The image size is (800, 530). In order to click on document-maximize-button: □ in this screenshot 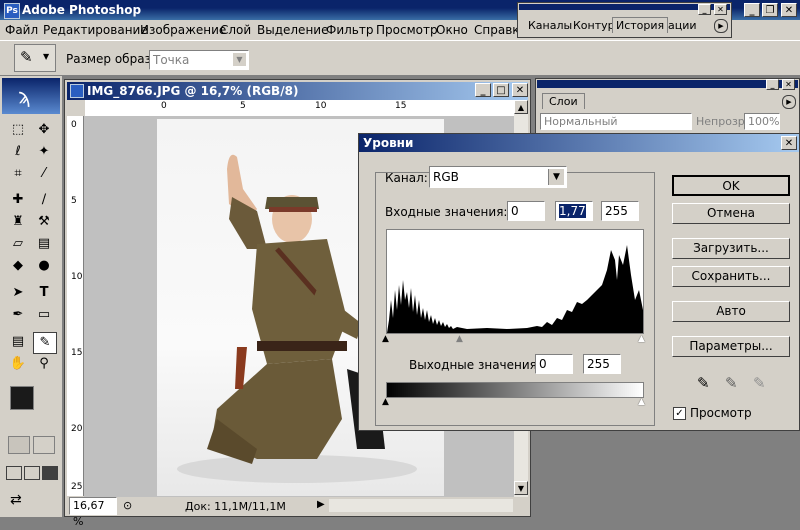, I will do `click(501, 90)`.